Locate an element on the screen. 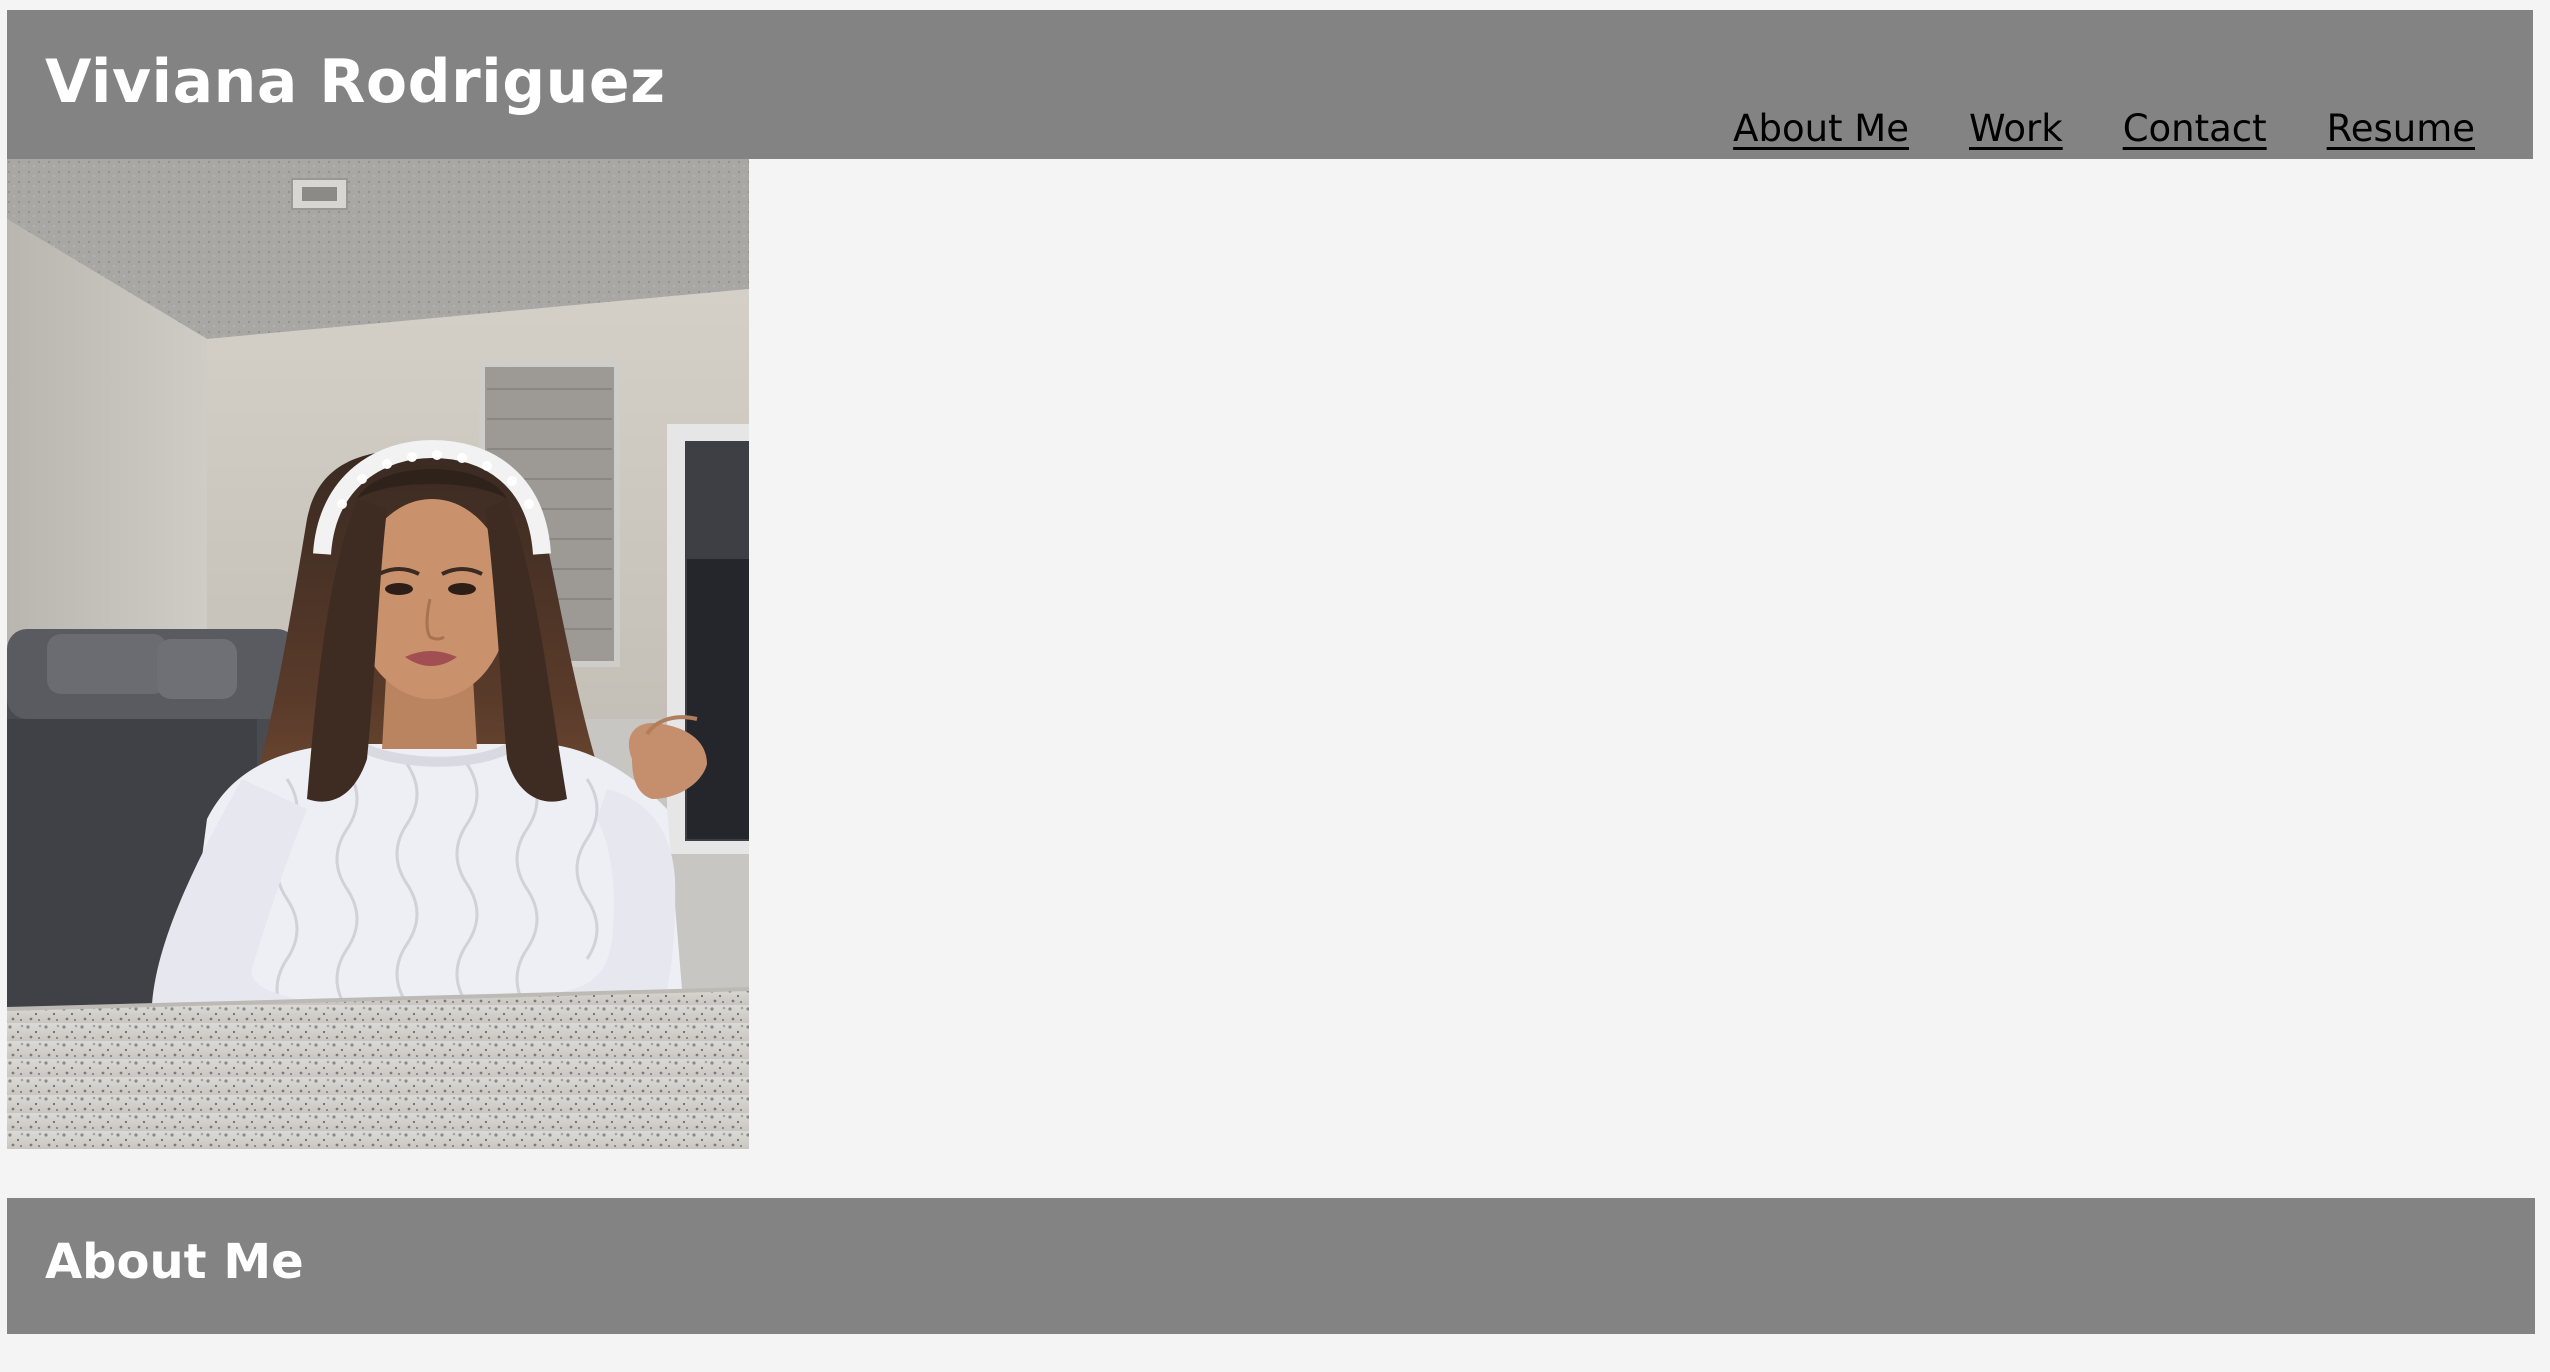 Image resolution: width=2550 pixels, height=1372 pixels. nav-link-resume: Resume is located at coordinates (2401, 128).